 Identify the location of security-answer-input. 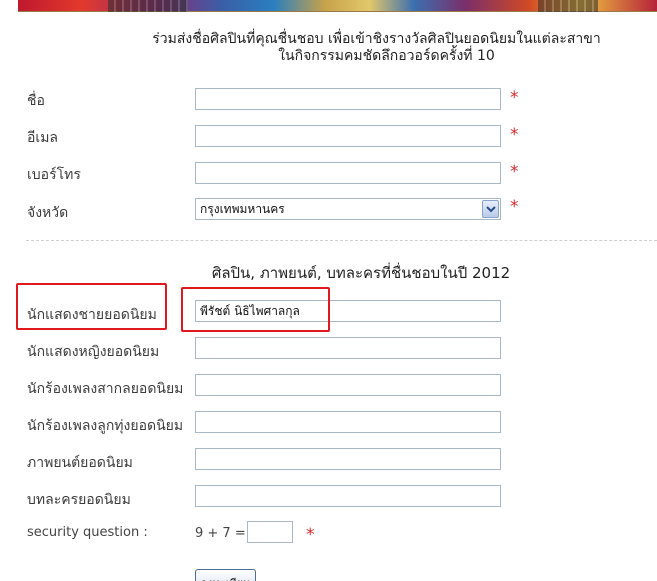
(270, 532).